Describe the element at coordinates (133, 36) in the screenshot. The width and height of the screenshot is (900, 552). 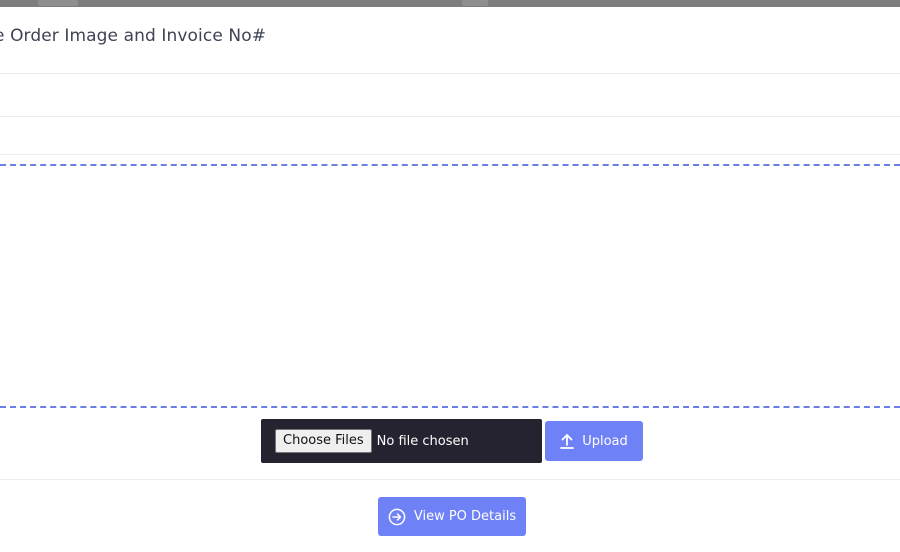
I see `modal-title: e Order Image and Invoice No#` at that location.